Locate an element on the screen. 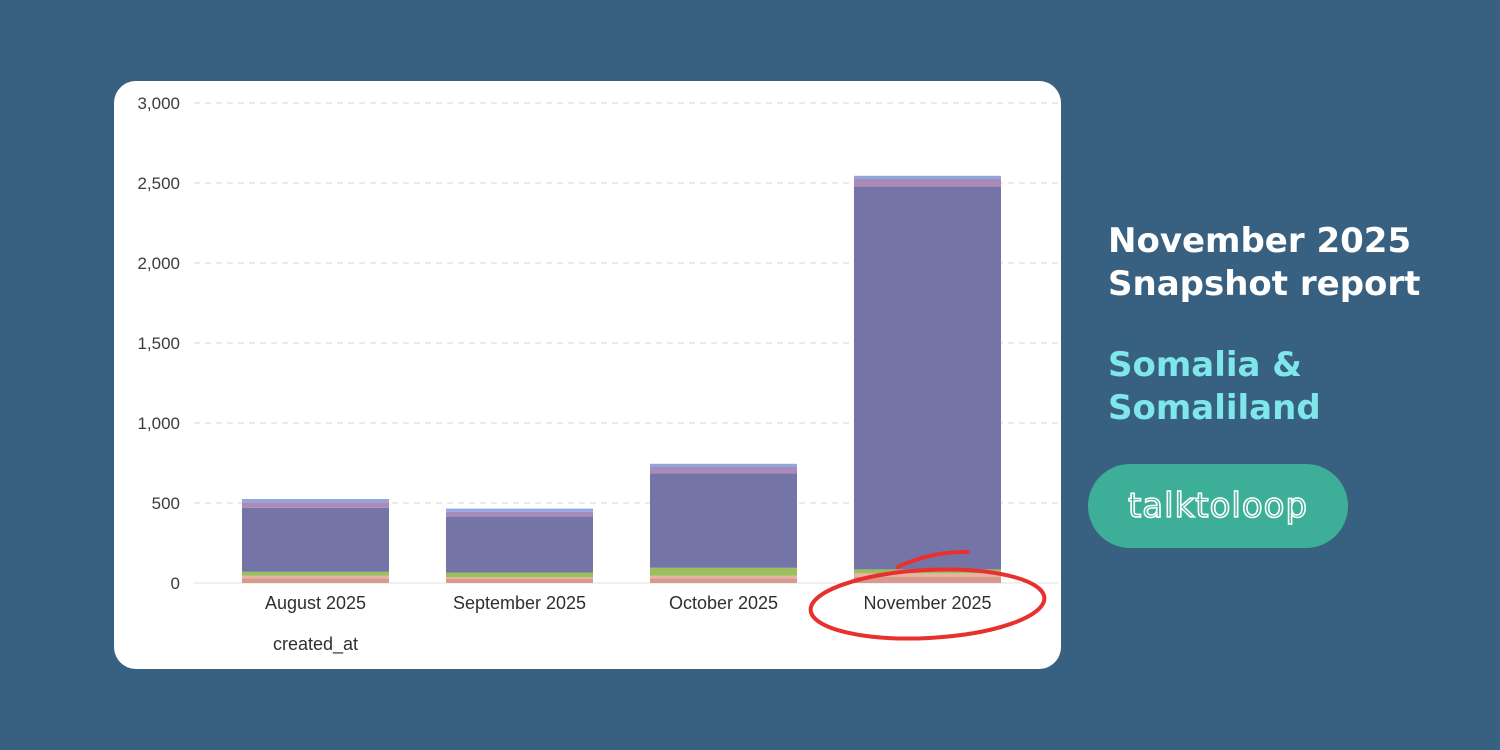  y-tick-label: 2,500 is located at coordinates (158, 183).